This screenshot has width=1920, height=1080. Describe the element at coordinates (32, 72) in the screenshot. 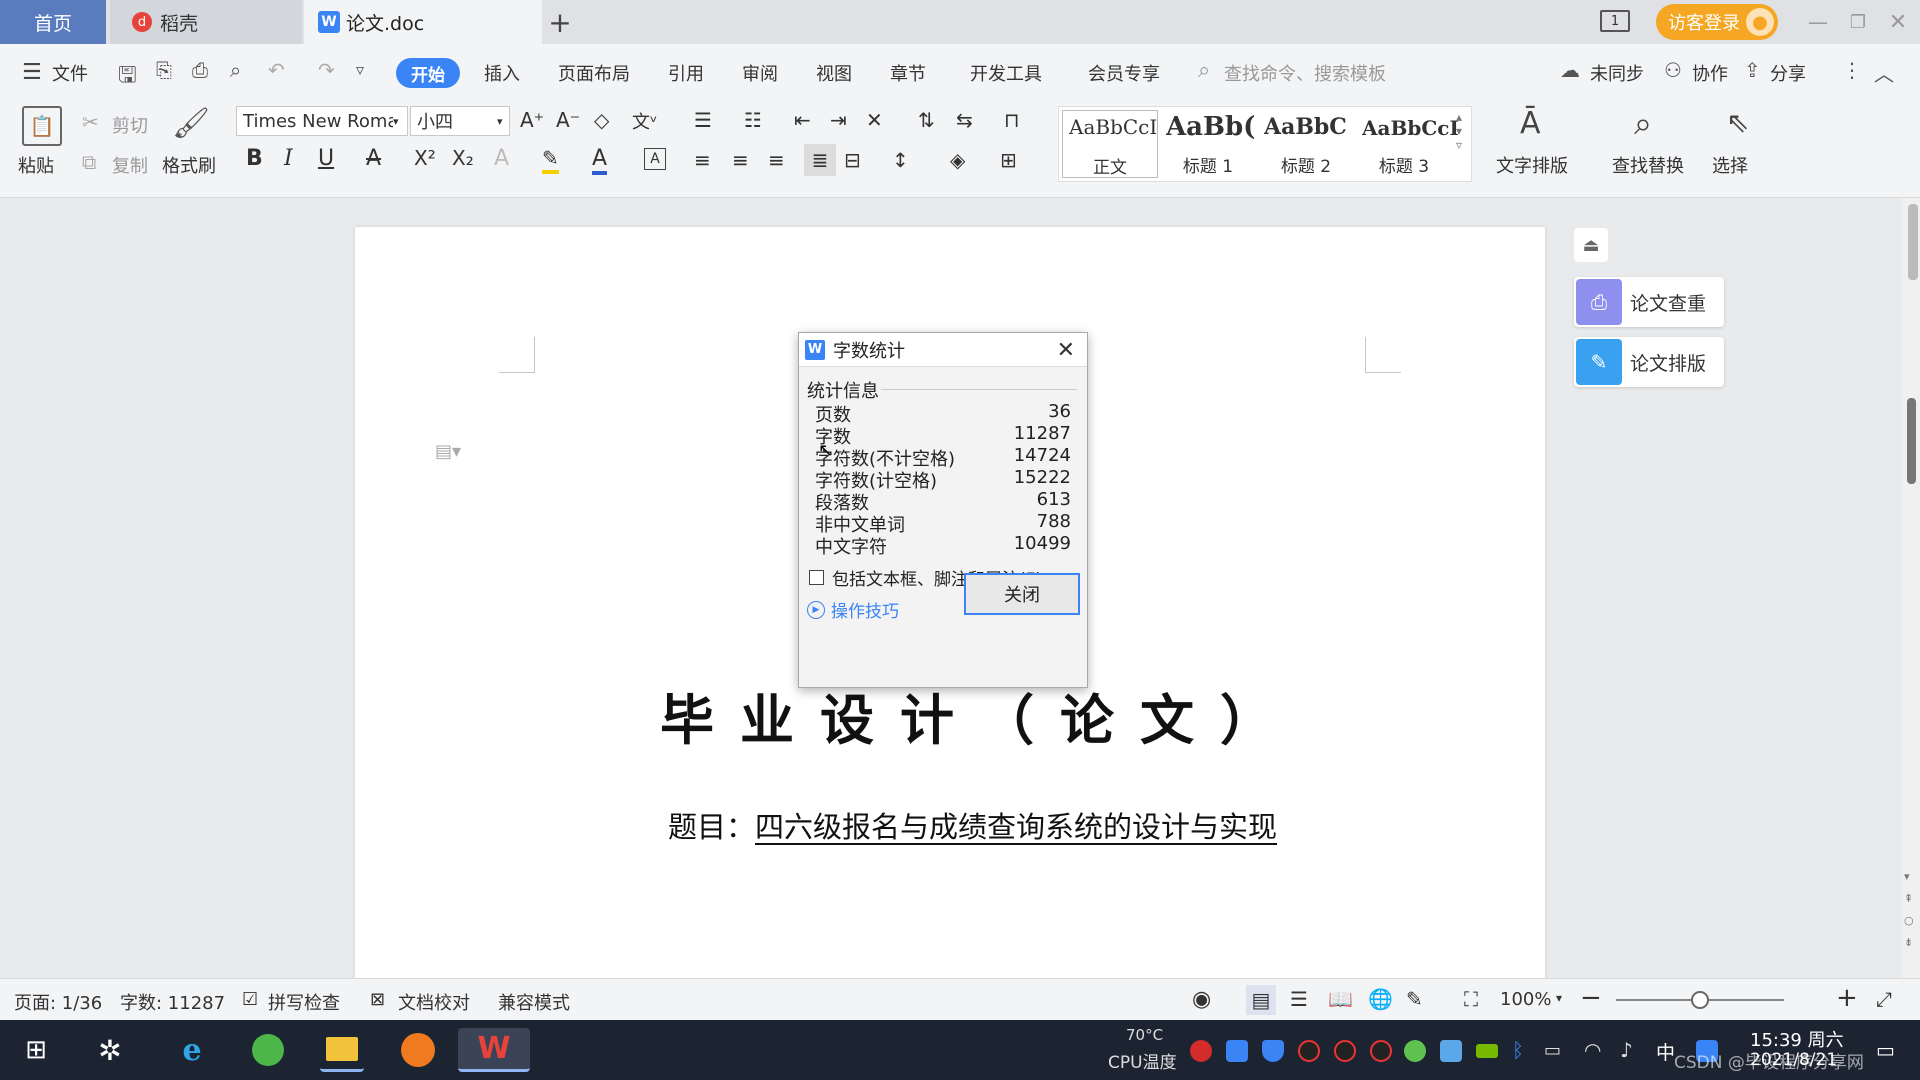

I see `hamburger-icon: ☰` at that location.